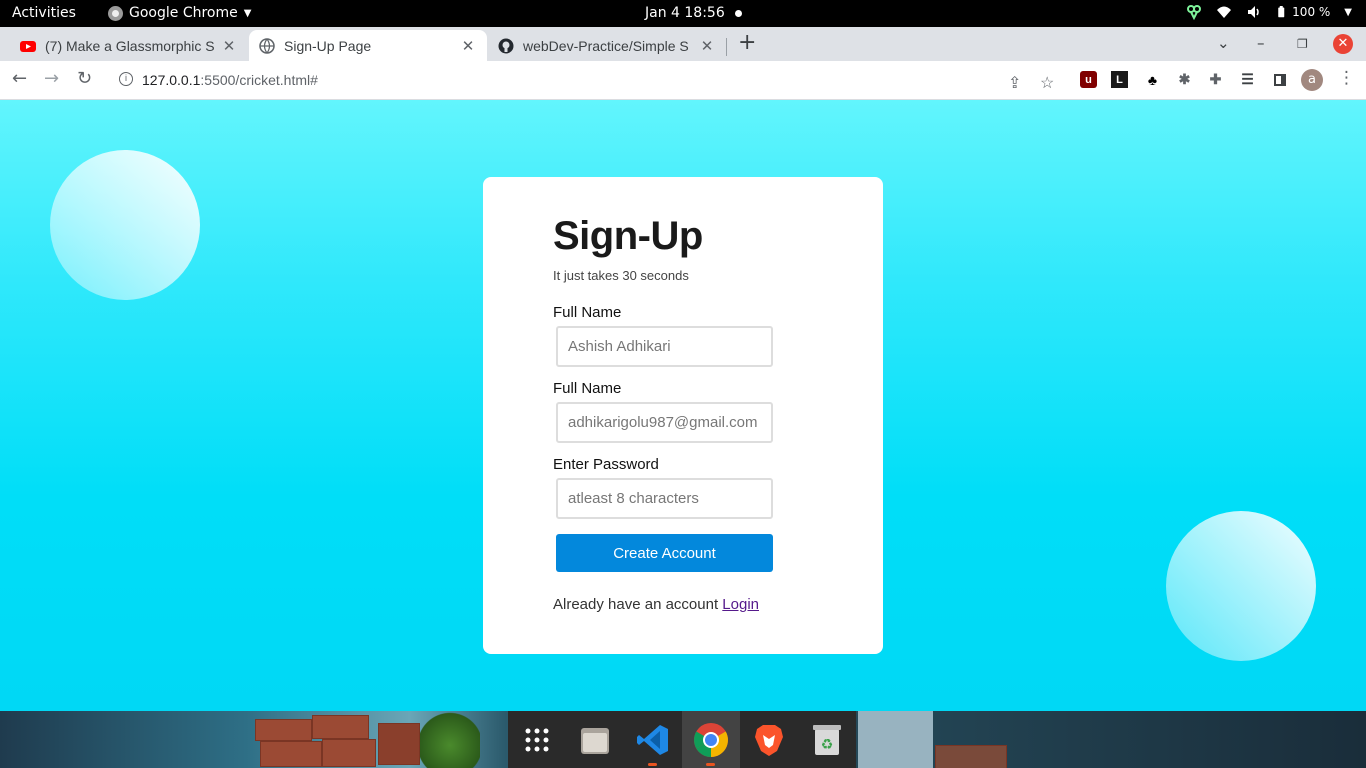 Image resolution: width=1366 pixels, height=768 pixels. What do you see at coordinates (1346, 78) in the screenshot?
I see `kebab-menu-icon: ⋮` at bounding box center [1346, 78].